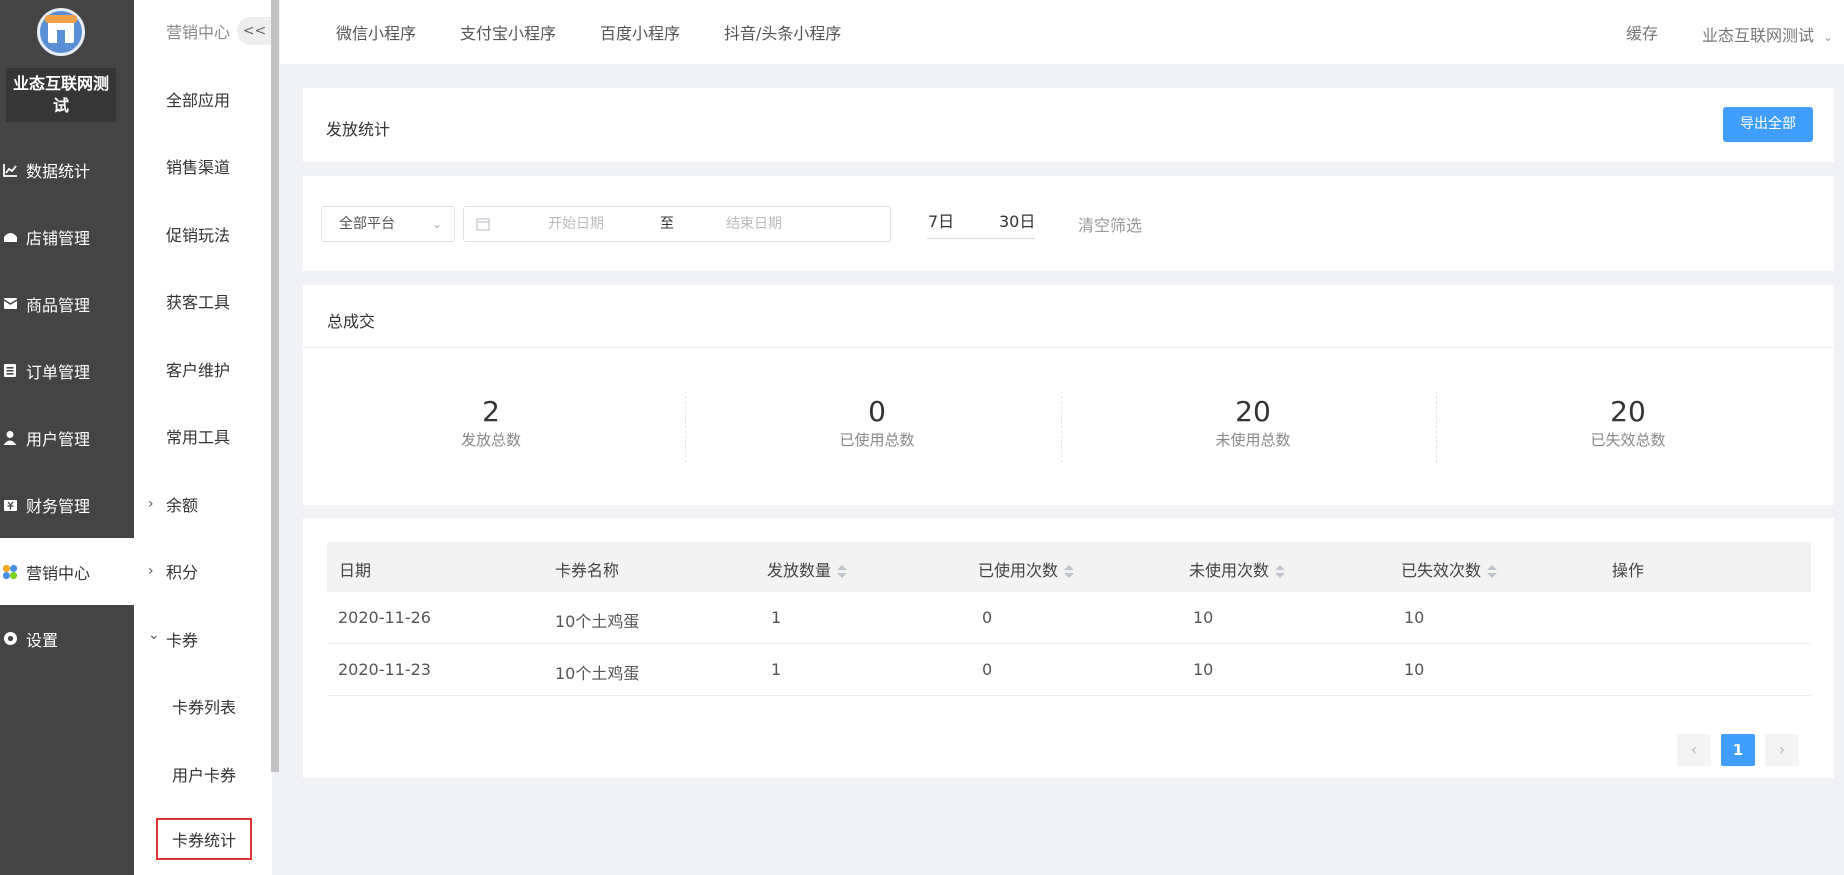  I want to click on prev-page-button: ‹, so click(1694, 750).